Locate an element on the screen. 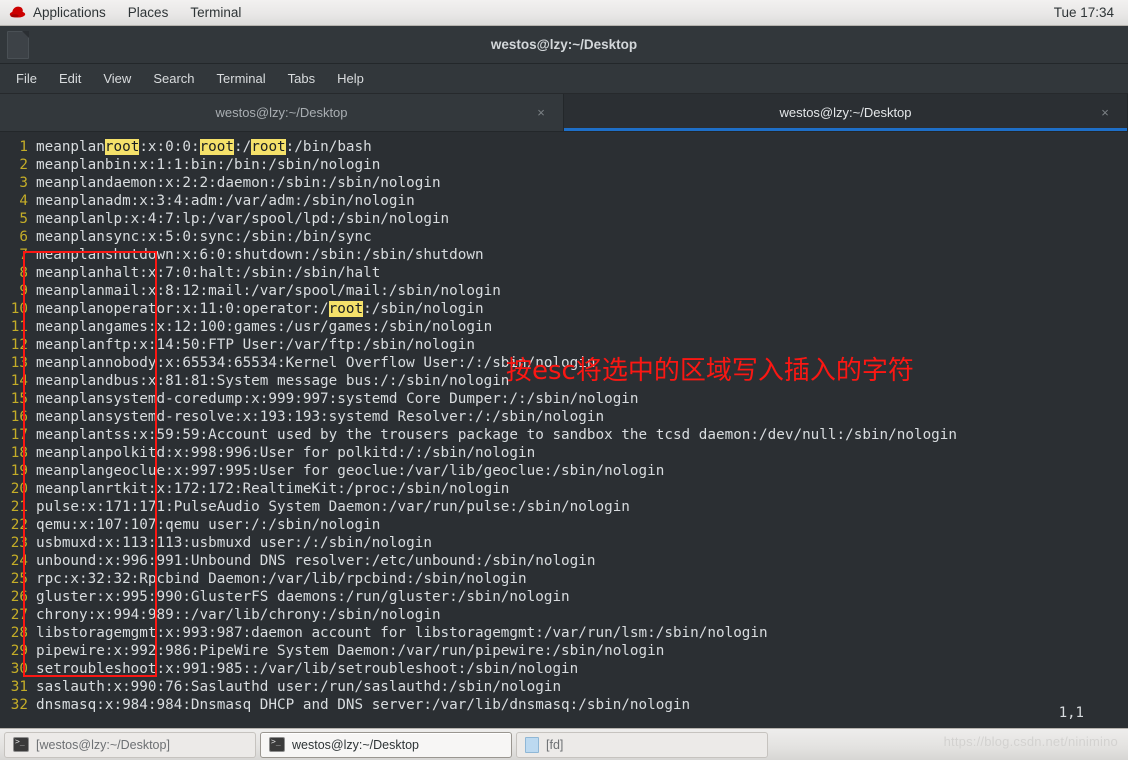  line-number: 14 is located at coordinates (19, 381).